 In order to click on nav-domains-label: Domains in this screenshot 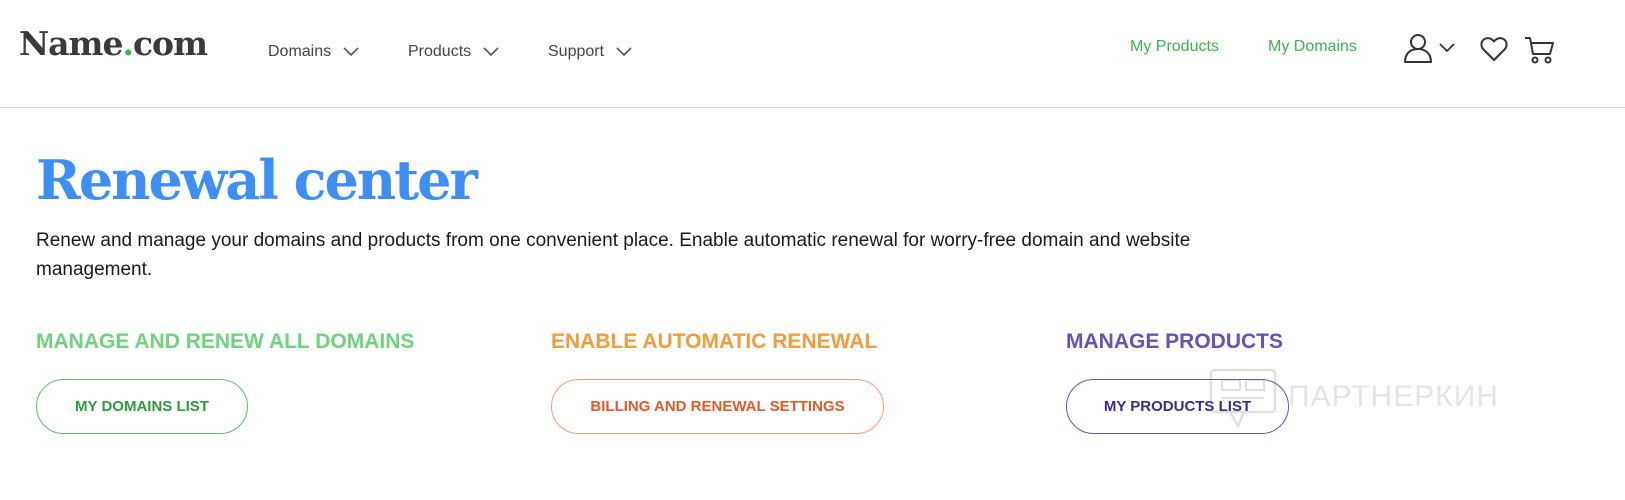, I will do `click(300, 51)`.